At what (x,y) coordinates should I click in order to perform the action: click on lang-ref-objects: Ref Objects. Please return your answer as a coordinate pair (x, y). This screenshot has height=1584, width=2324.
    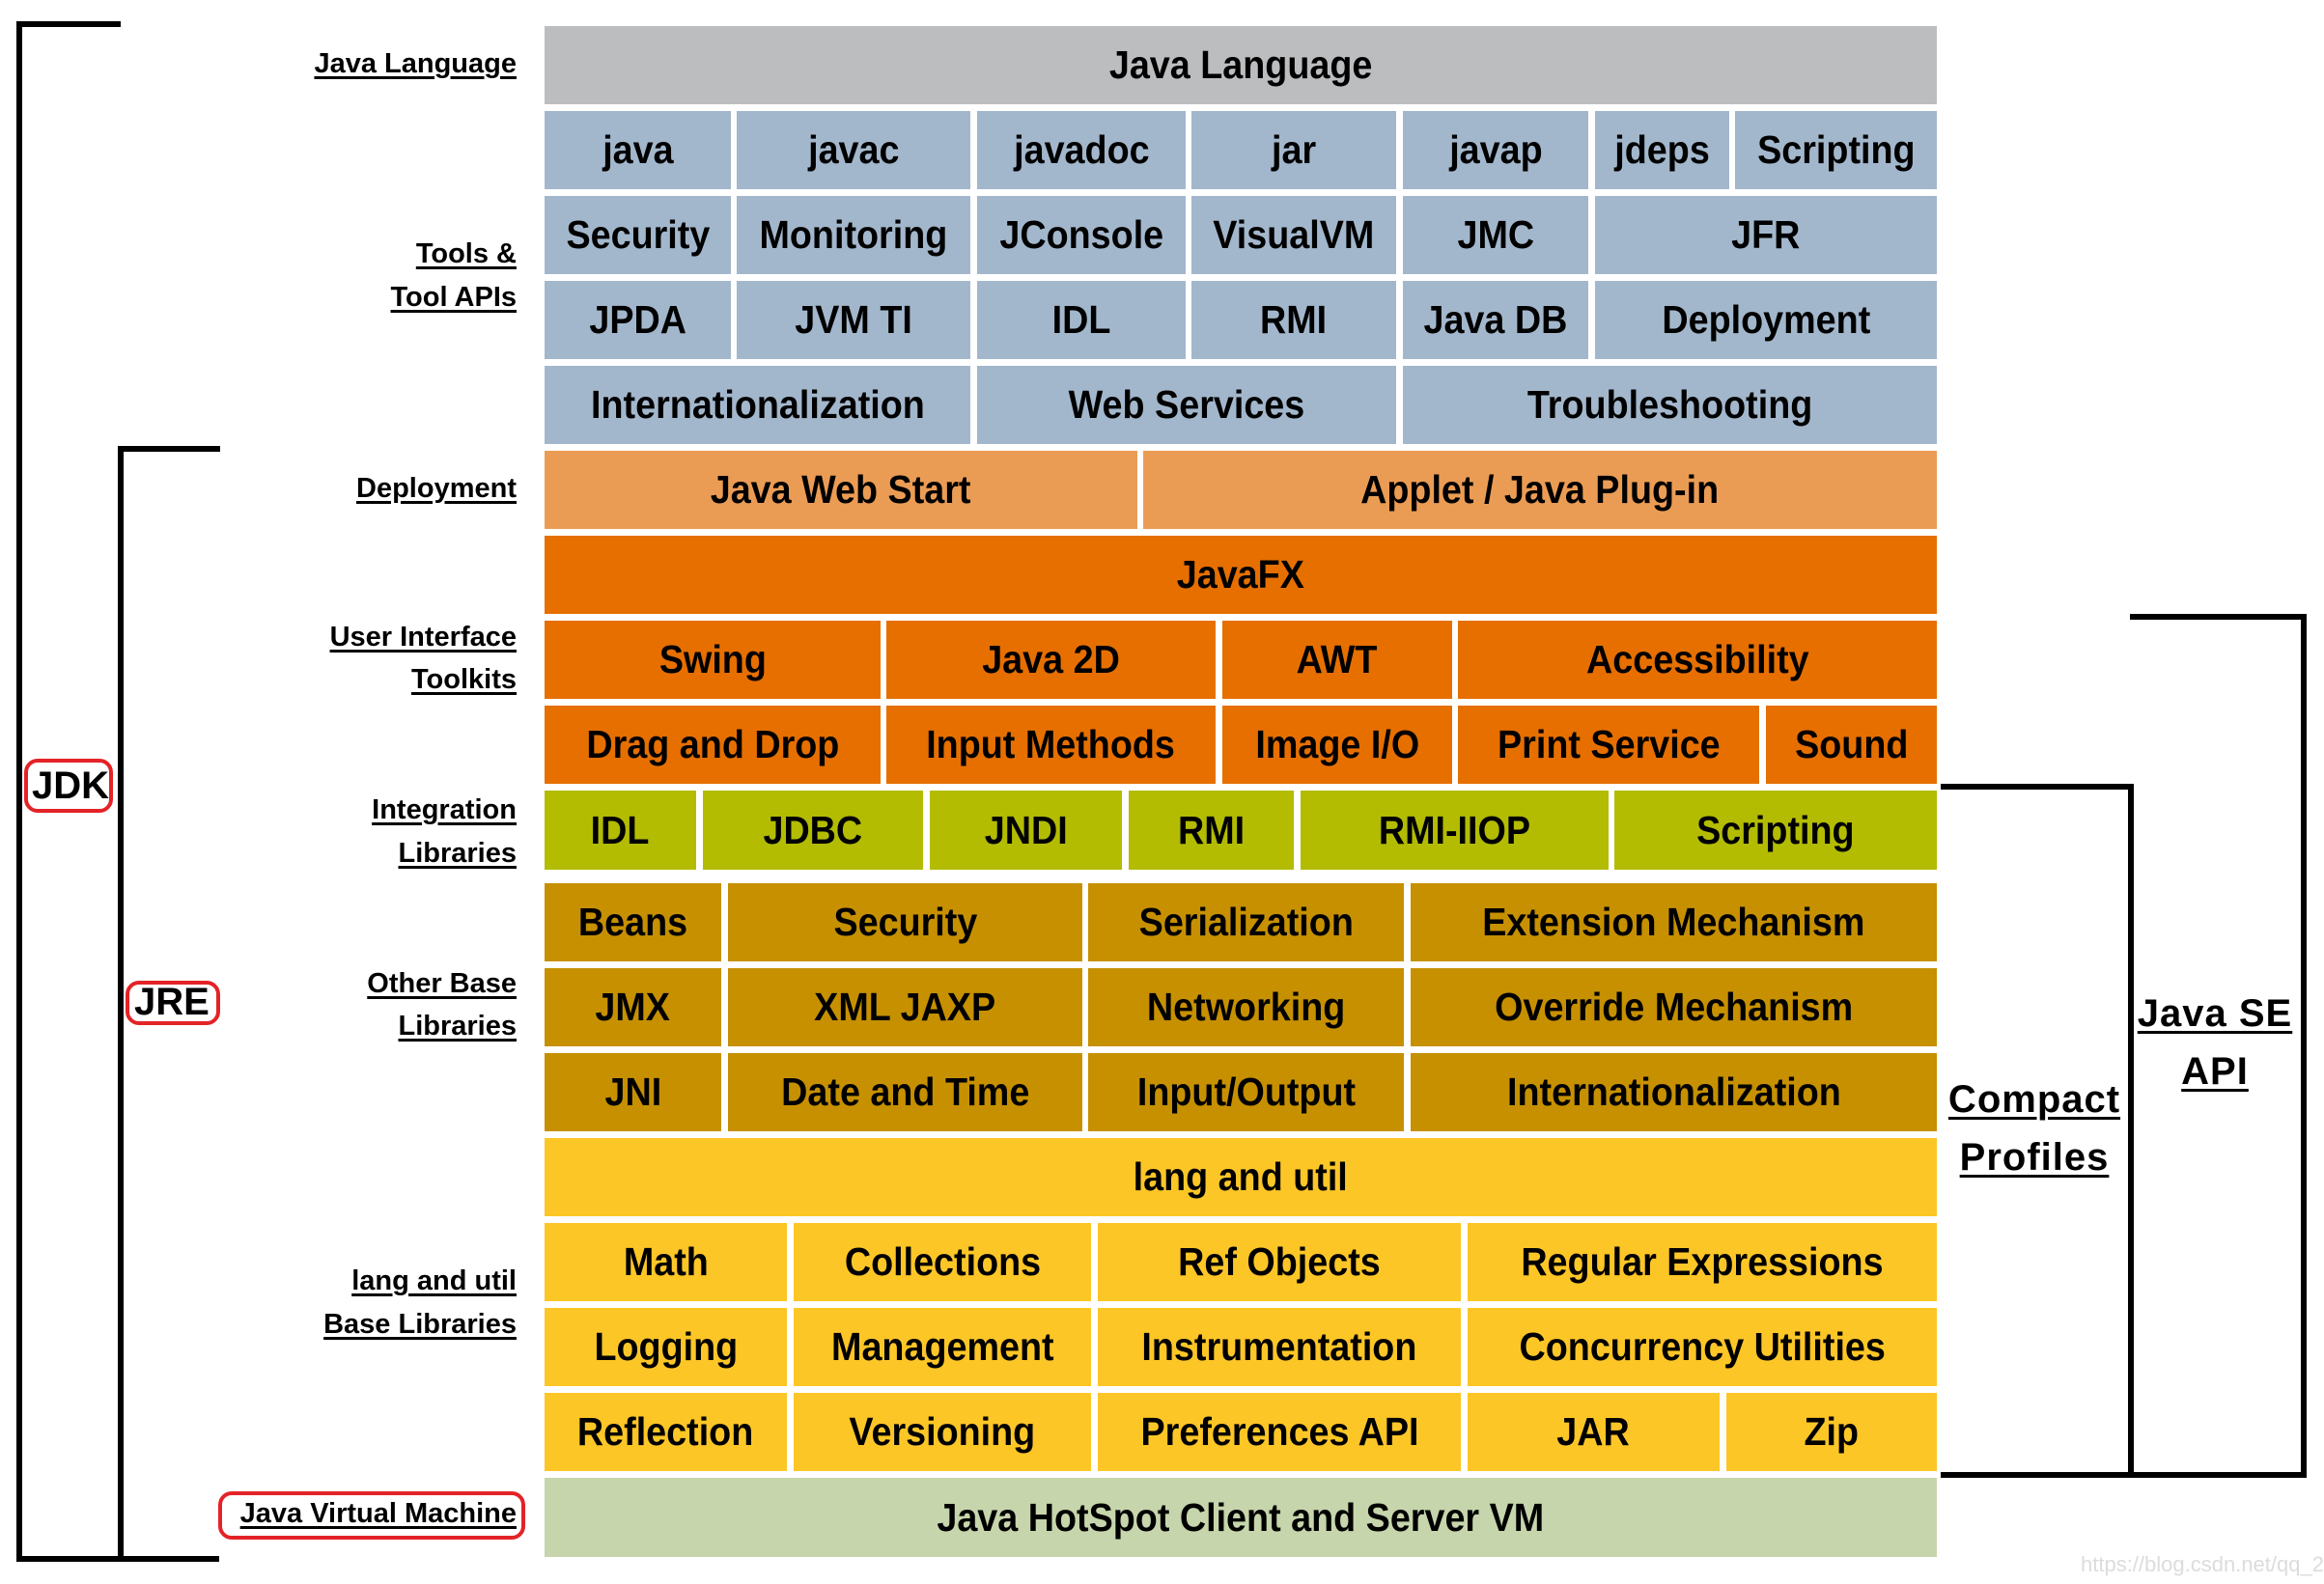
    Looking at the image, I should click on (1280, 1262).